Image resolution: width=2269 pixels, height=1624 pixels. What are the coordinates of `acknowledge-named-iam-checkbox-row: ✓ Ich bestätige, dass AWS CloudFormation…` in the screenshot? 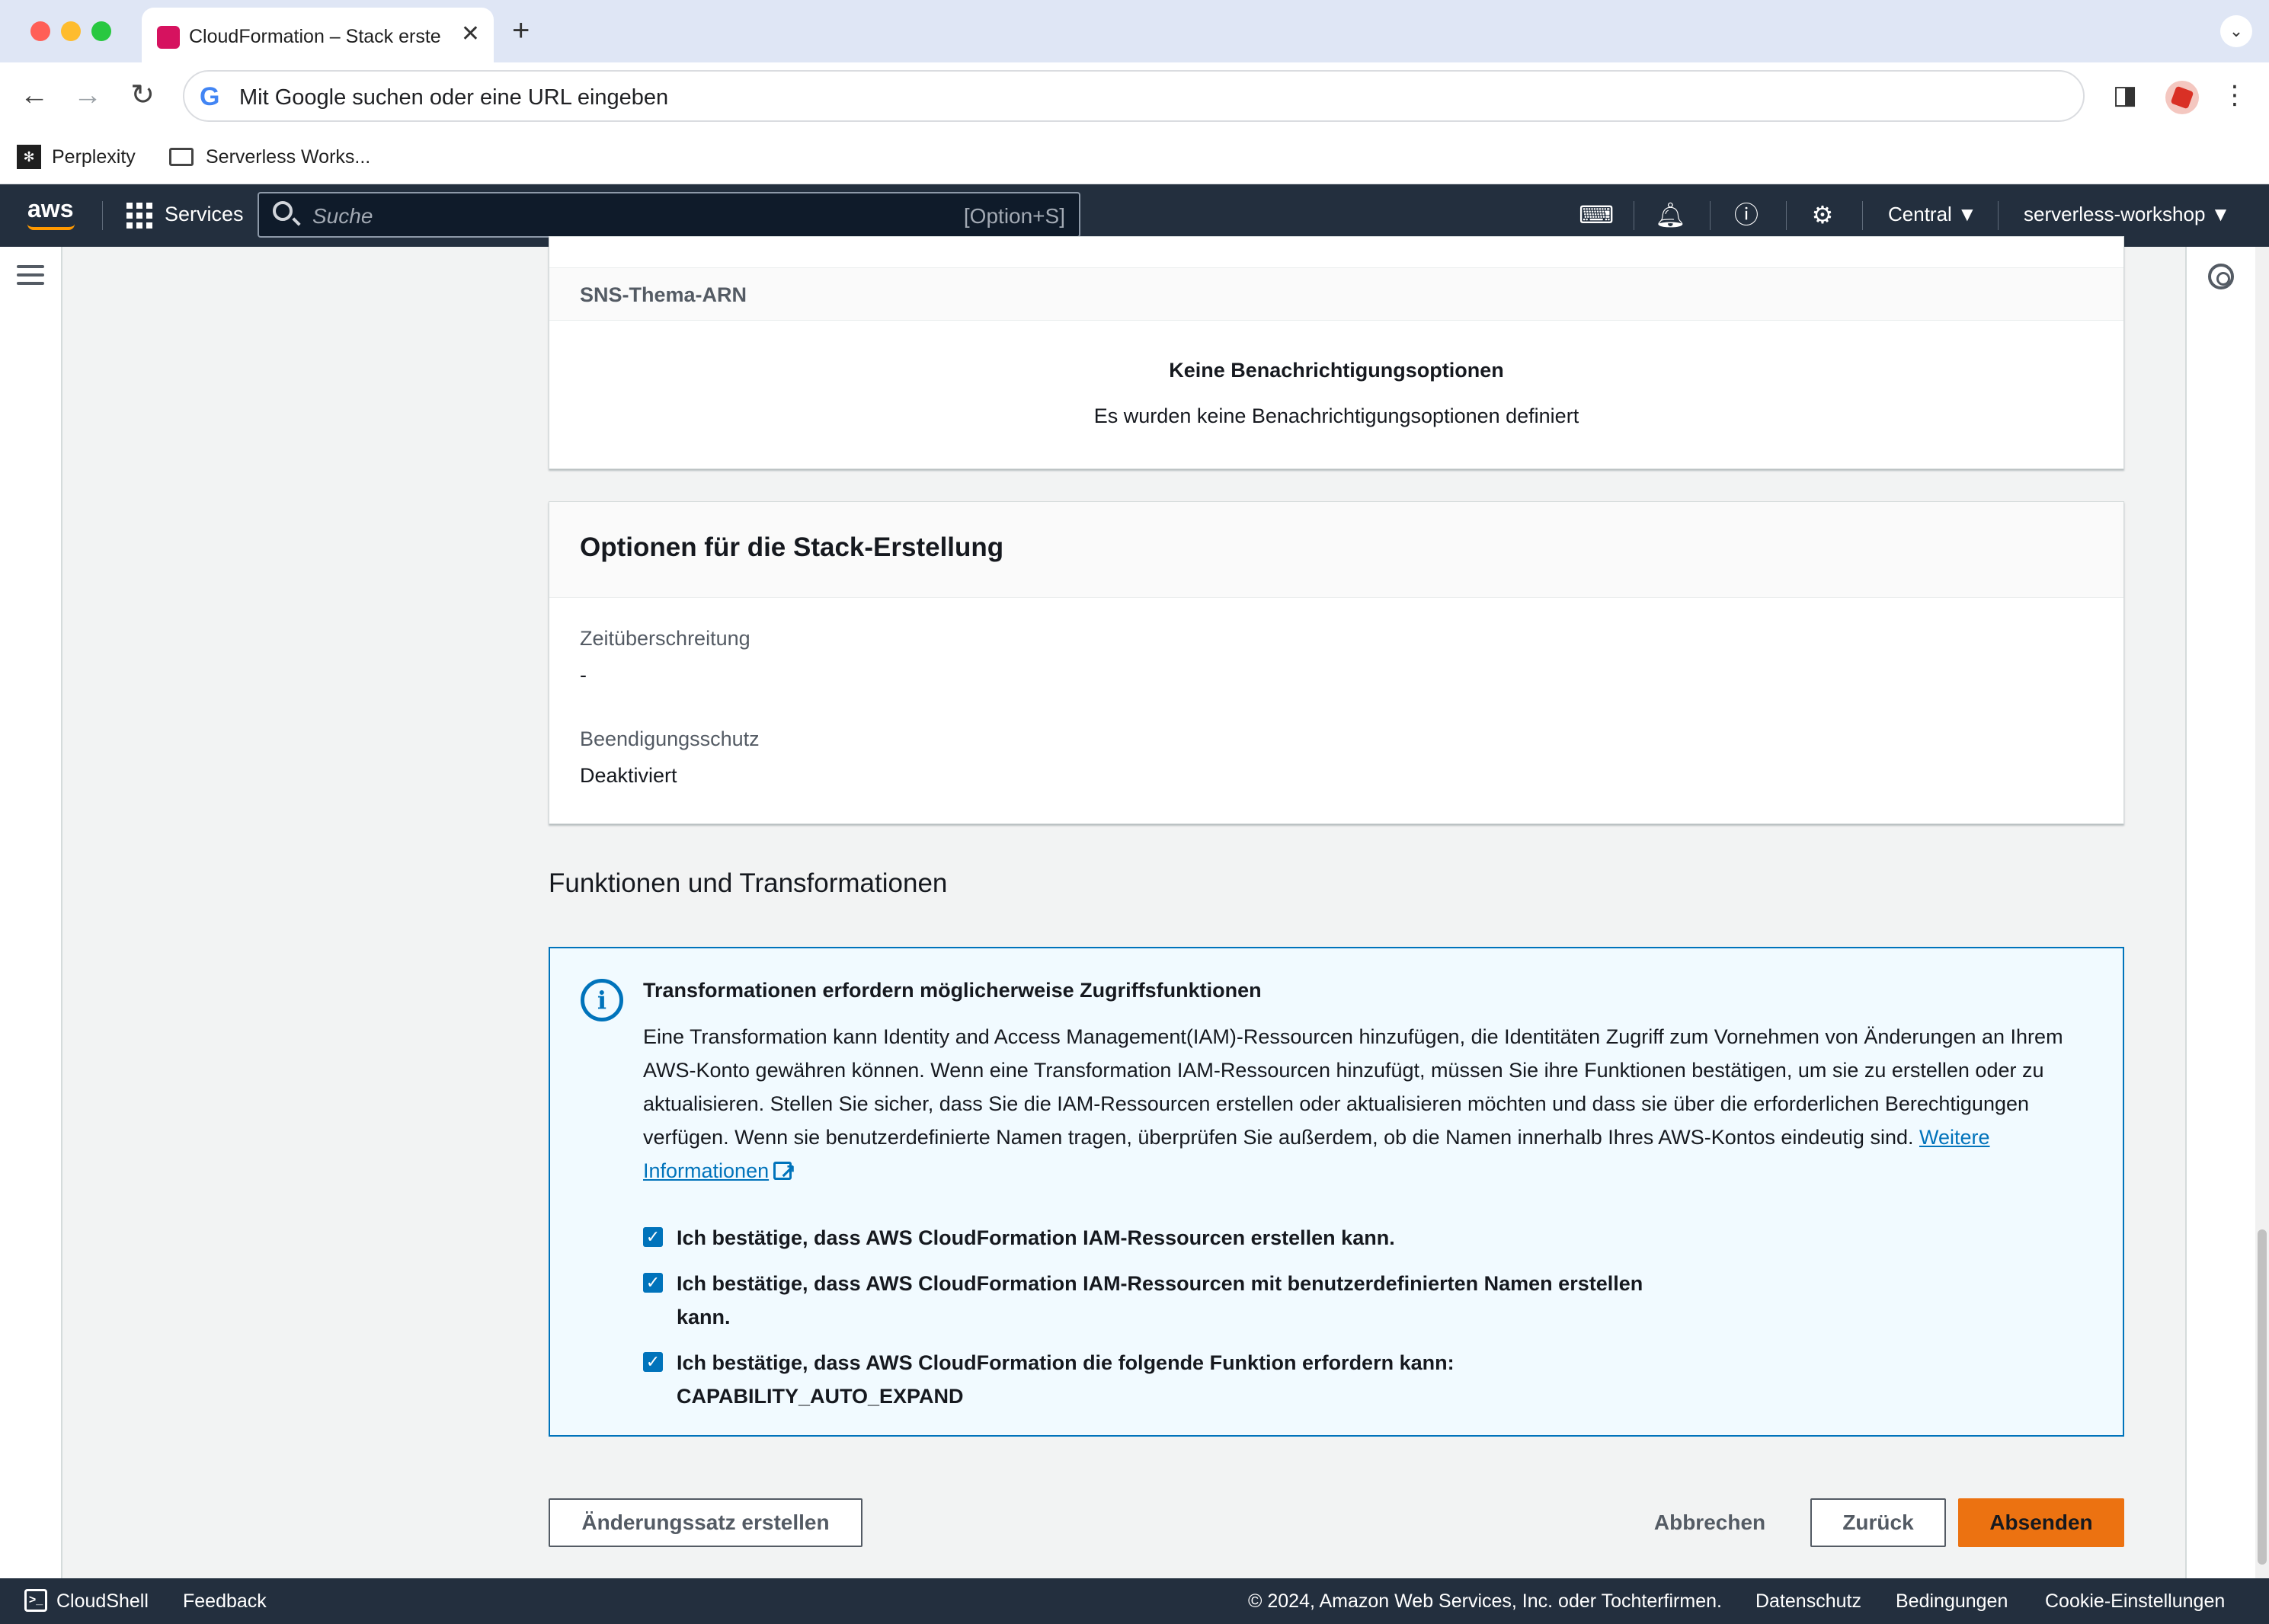 It's located at (1170, 1301).